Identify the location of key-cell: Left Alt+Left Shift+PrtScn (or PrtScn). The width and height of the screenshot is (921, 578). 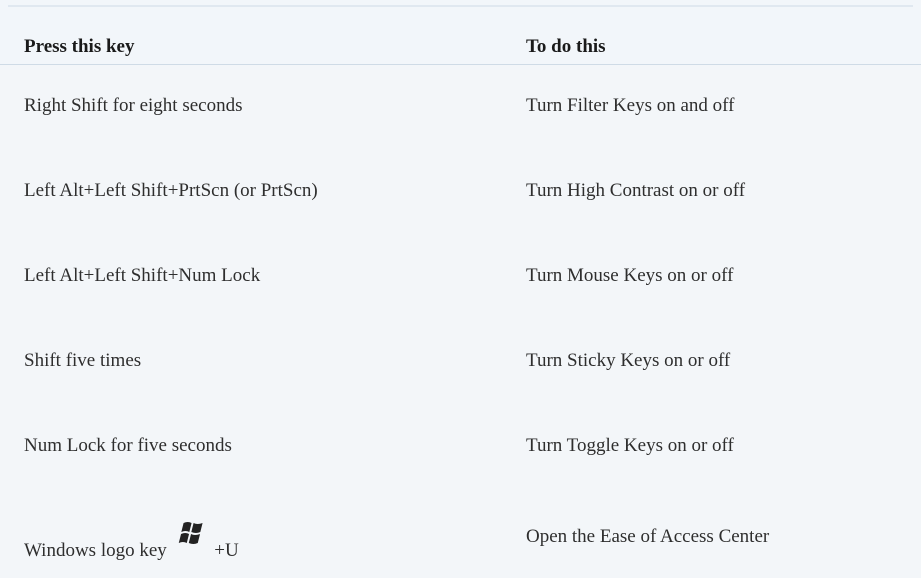
(171, 190).